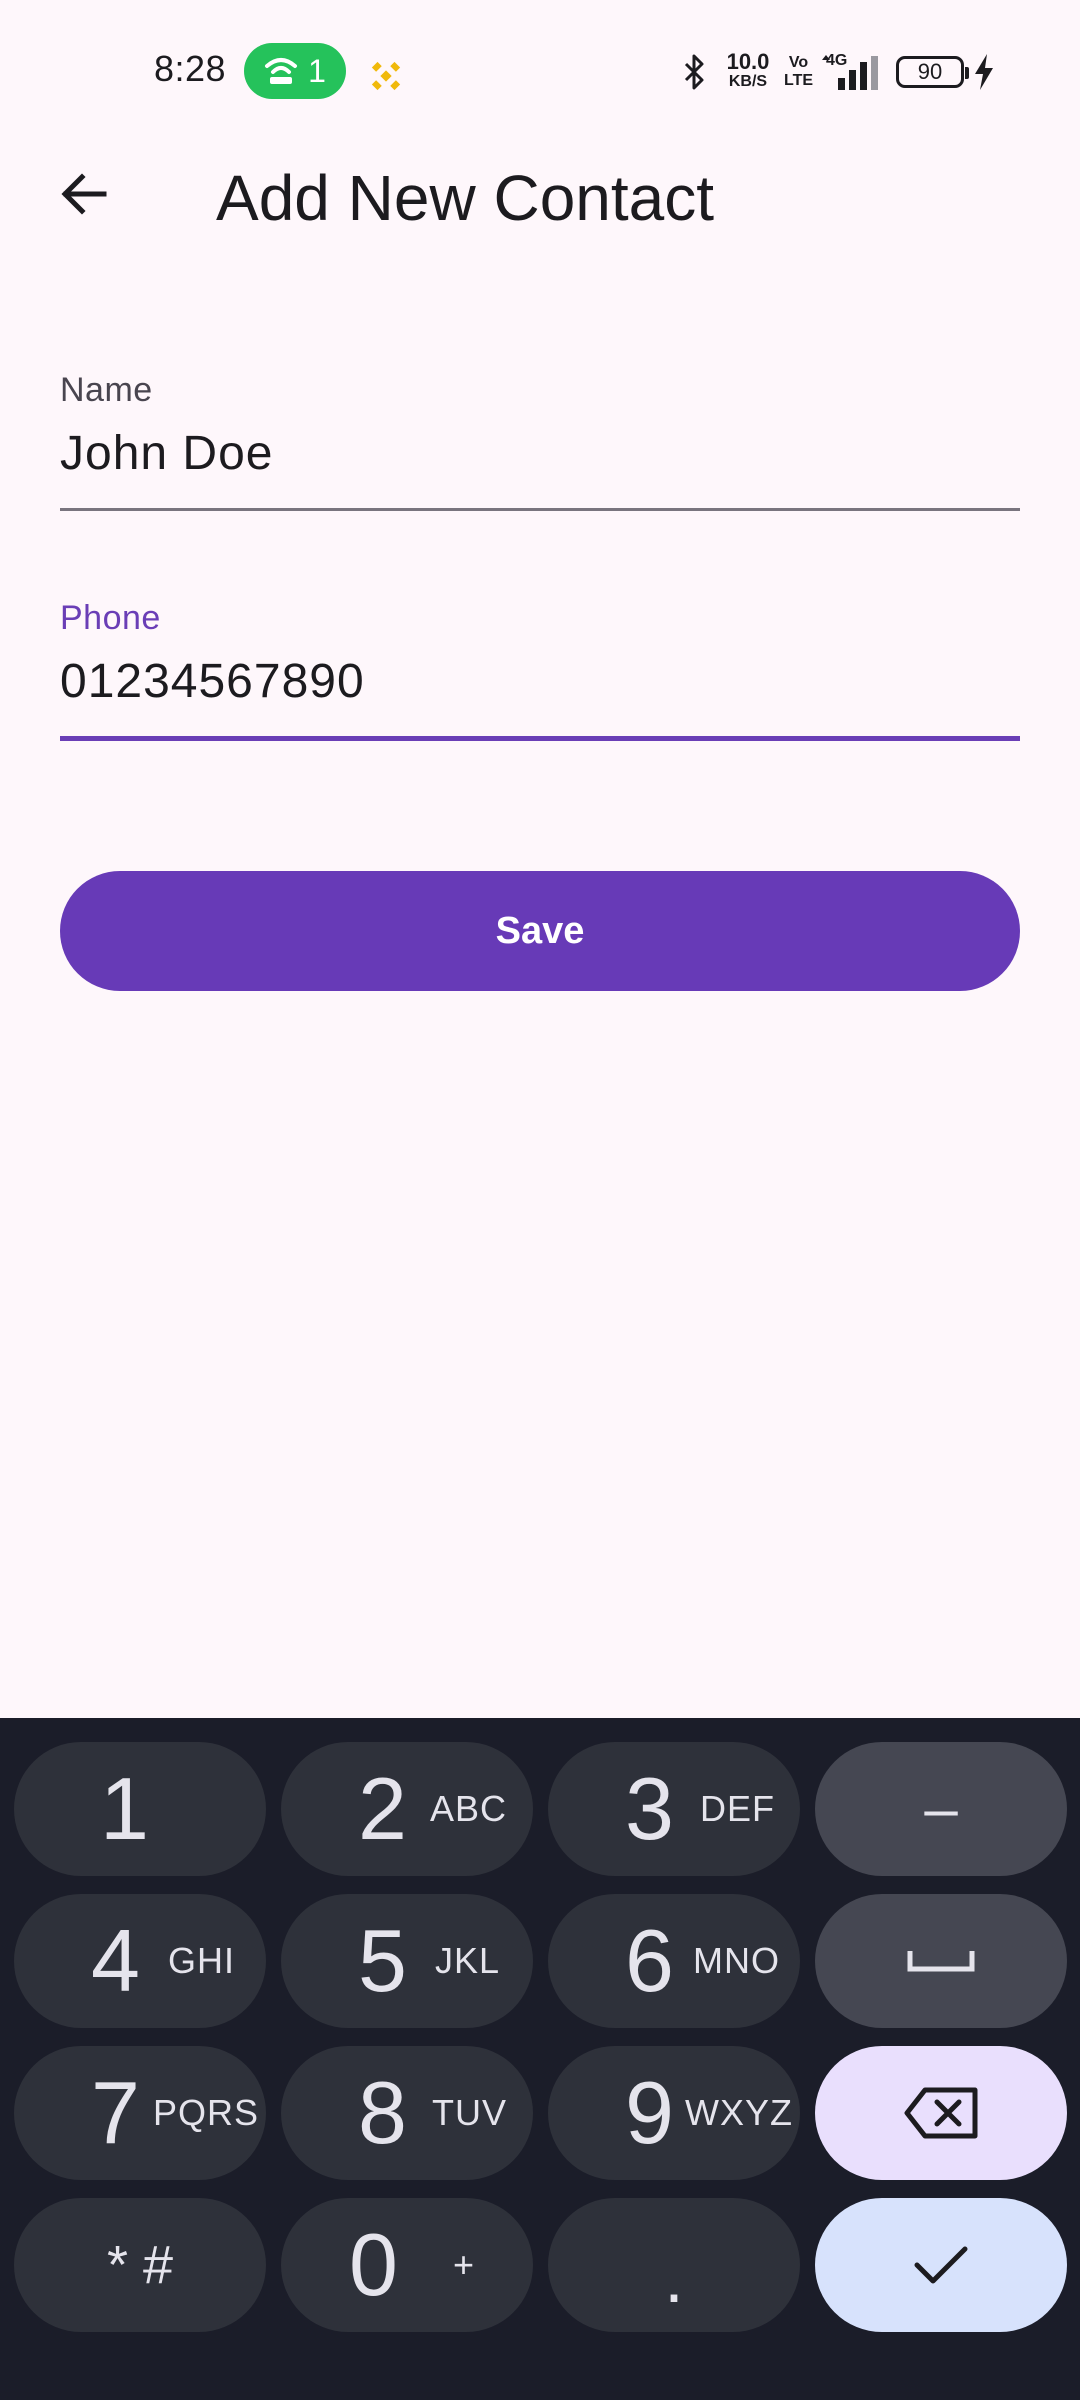 The image size is (1080, 2400). What do you see at coordinates (540, 682) in the screenshot?
I see `phone-input: 01234567890` at bounding box center [540, 682].